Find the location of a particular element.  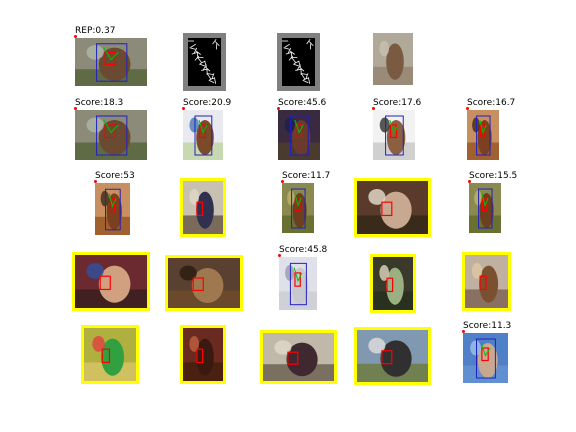

result-cell: Score:11.7 is located at coordinates (305, 202).